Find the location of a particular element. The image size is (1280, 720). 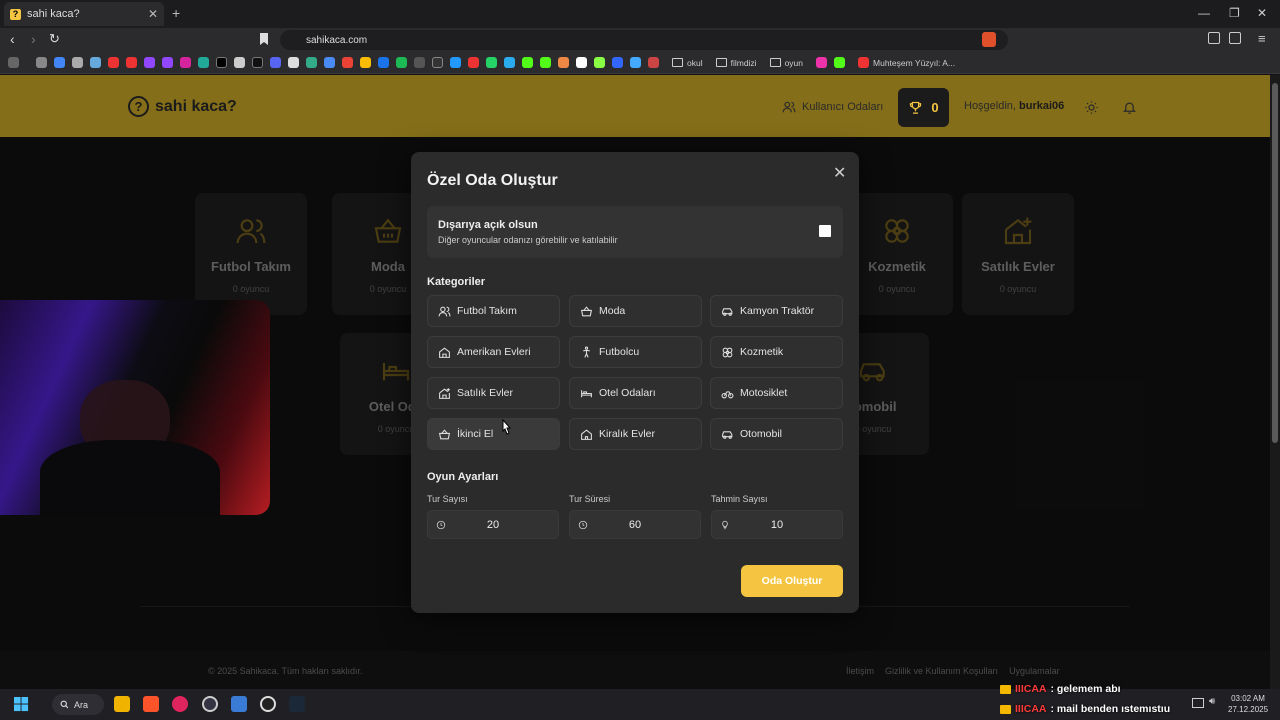

basket-icon is located at coordinates (444, 433).